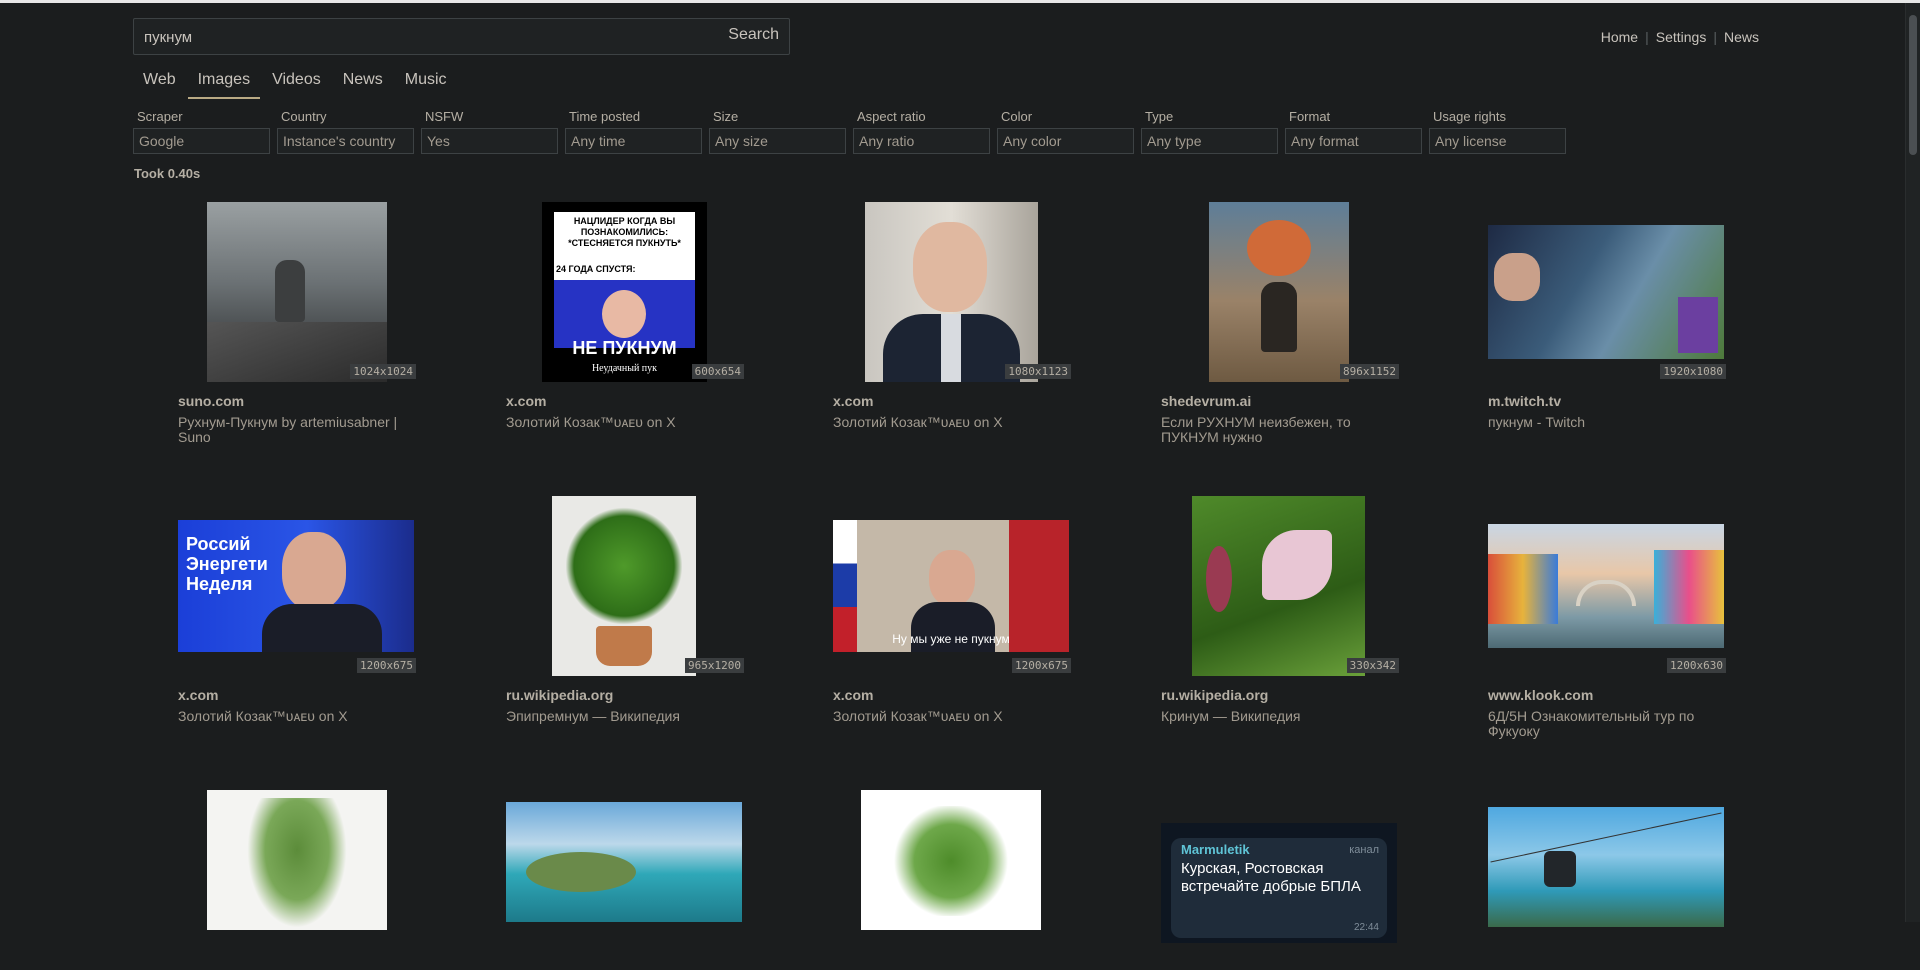  I want to click on thumbnail-frame: 1920x1080, so click(1608, 292).